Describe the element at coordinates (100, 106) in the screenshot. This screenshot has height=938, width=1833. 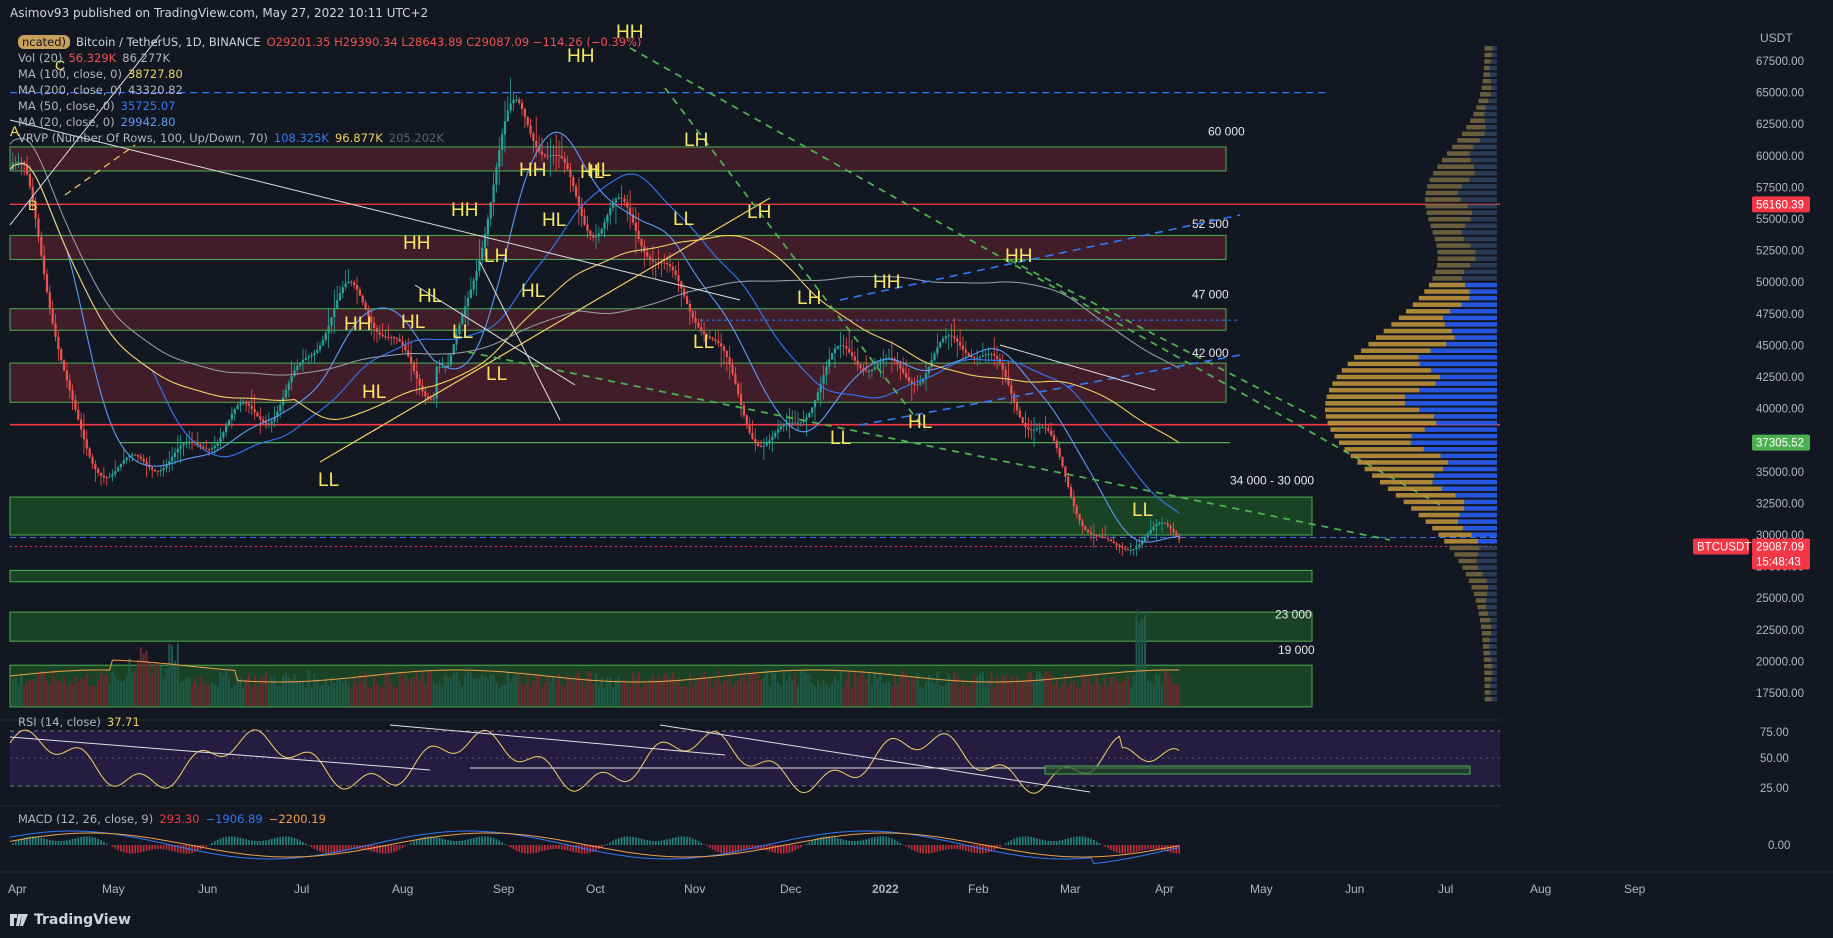
I see `legend-row: MA (50, close, 0) 35725.07` at that location.